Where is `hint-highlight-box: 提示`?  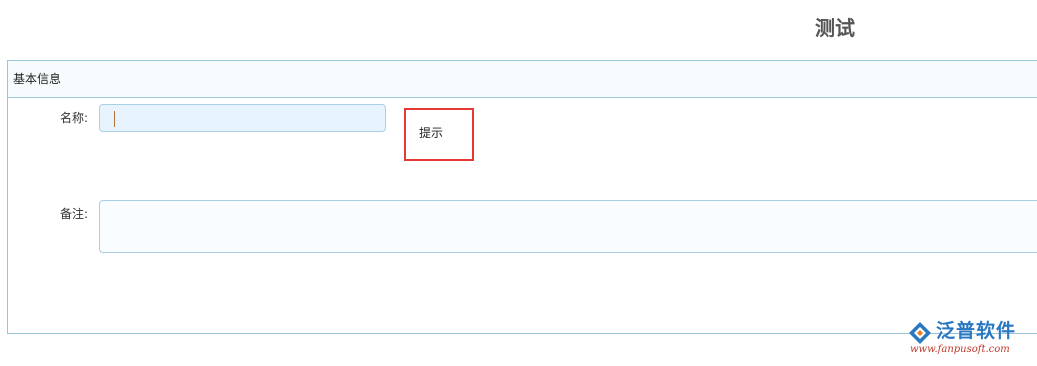
hint-highlight-box: 提示 is located at coordinates (439, 134).